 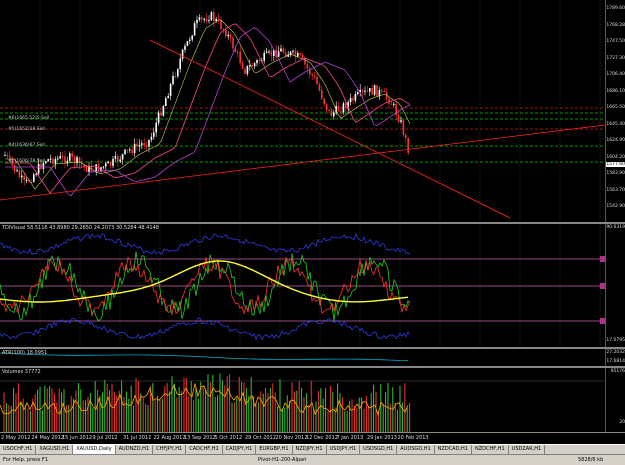 I want to click on current-price-marker: 1577.60, so click(x=615, y=164).